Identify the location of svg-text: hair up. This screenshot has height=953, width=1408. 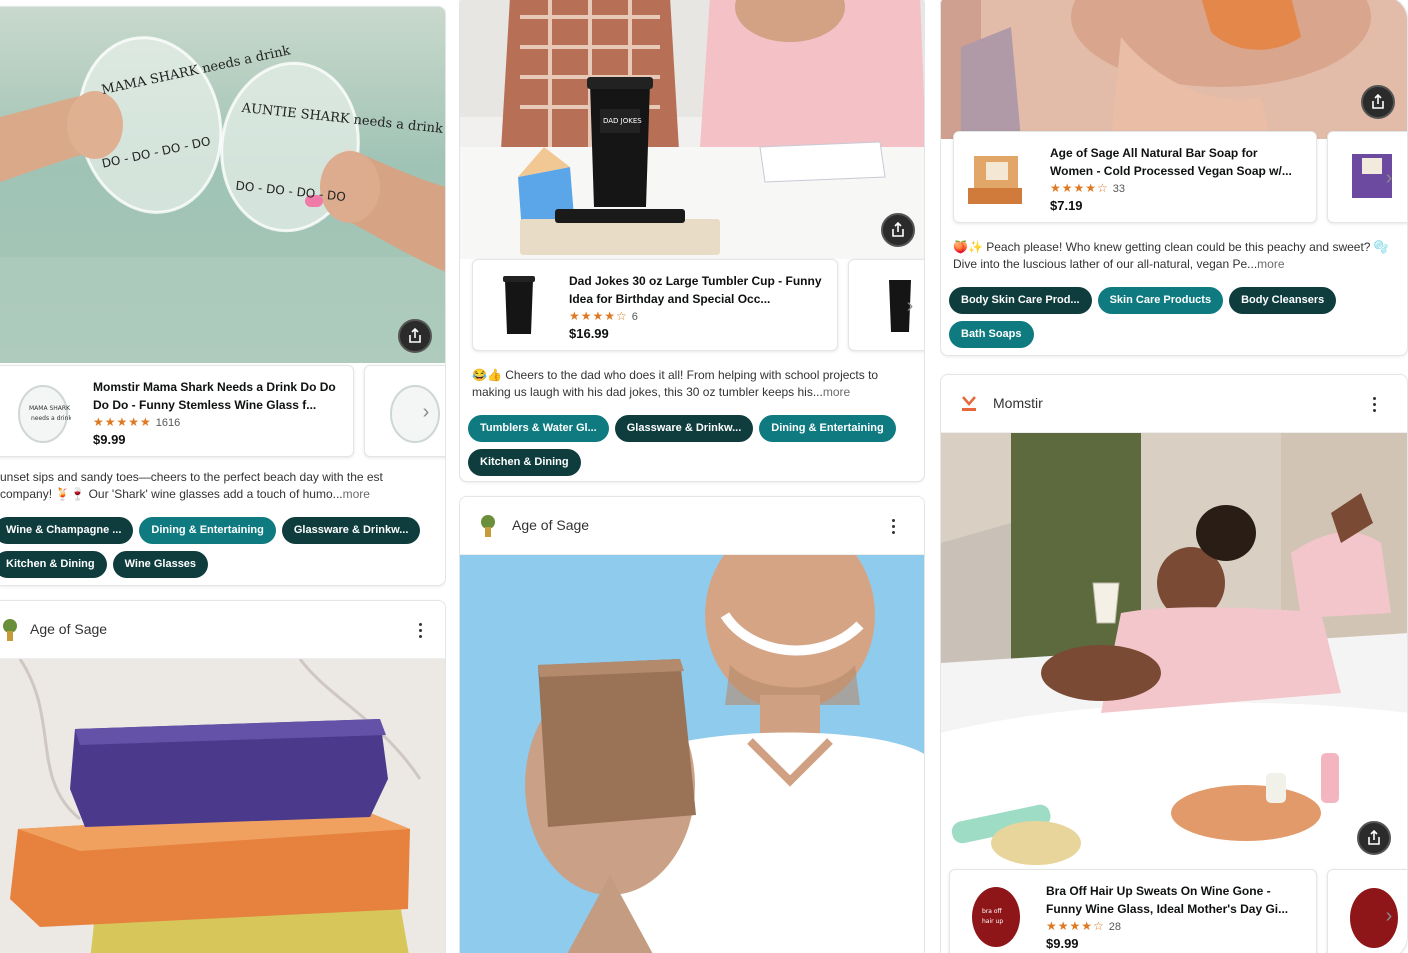
(992, 921).